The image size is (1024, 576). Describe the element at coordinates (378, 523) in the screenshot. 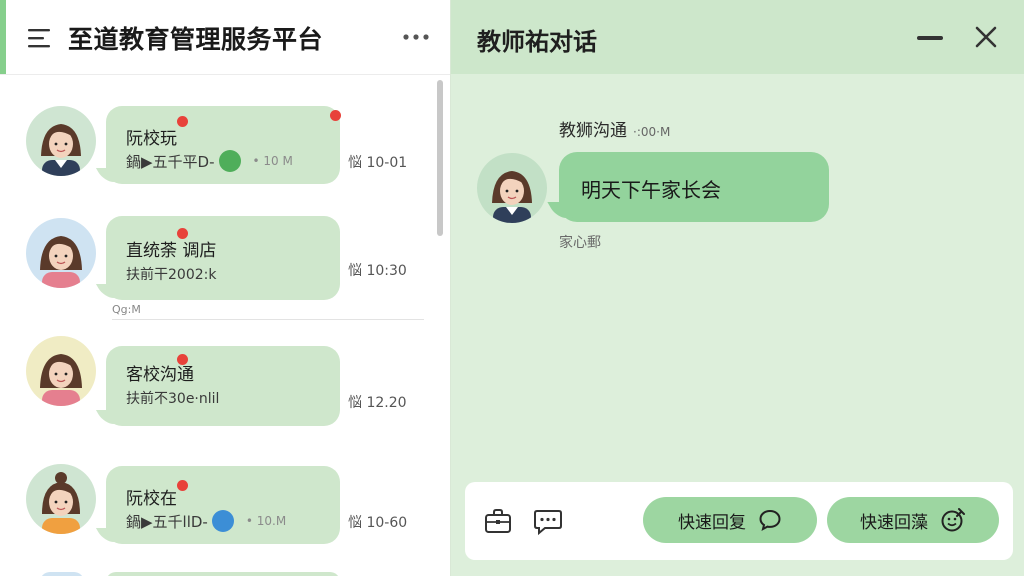

I see `chat-item-time: 悩 10-60` at that location.